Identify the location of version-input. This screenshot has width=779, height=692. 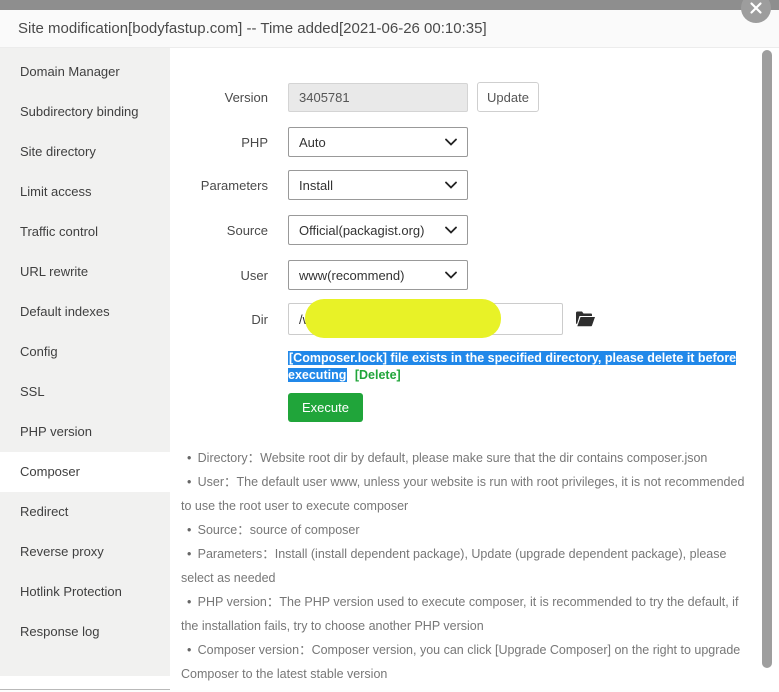
(378, 97).